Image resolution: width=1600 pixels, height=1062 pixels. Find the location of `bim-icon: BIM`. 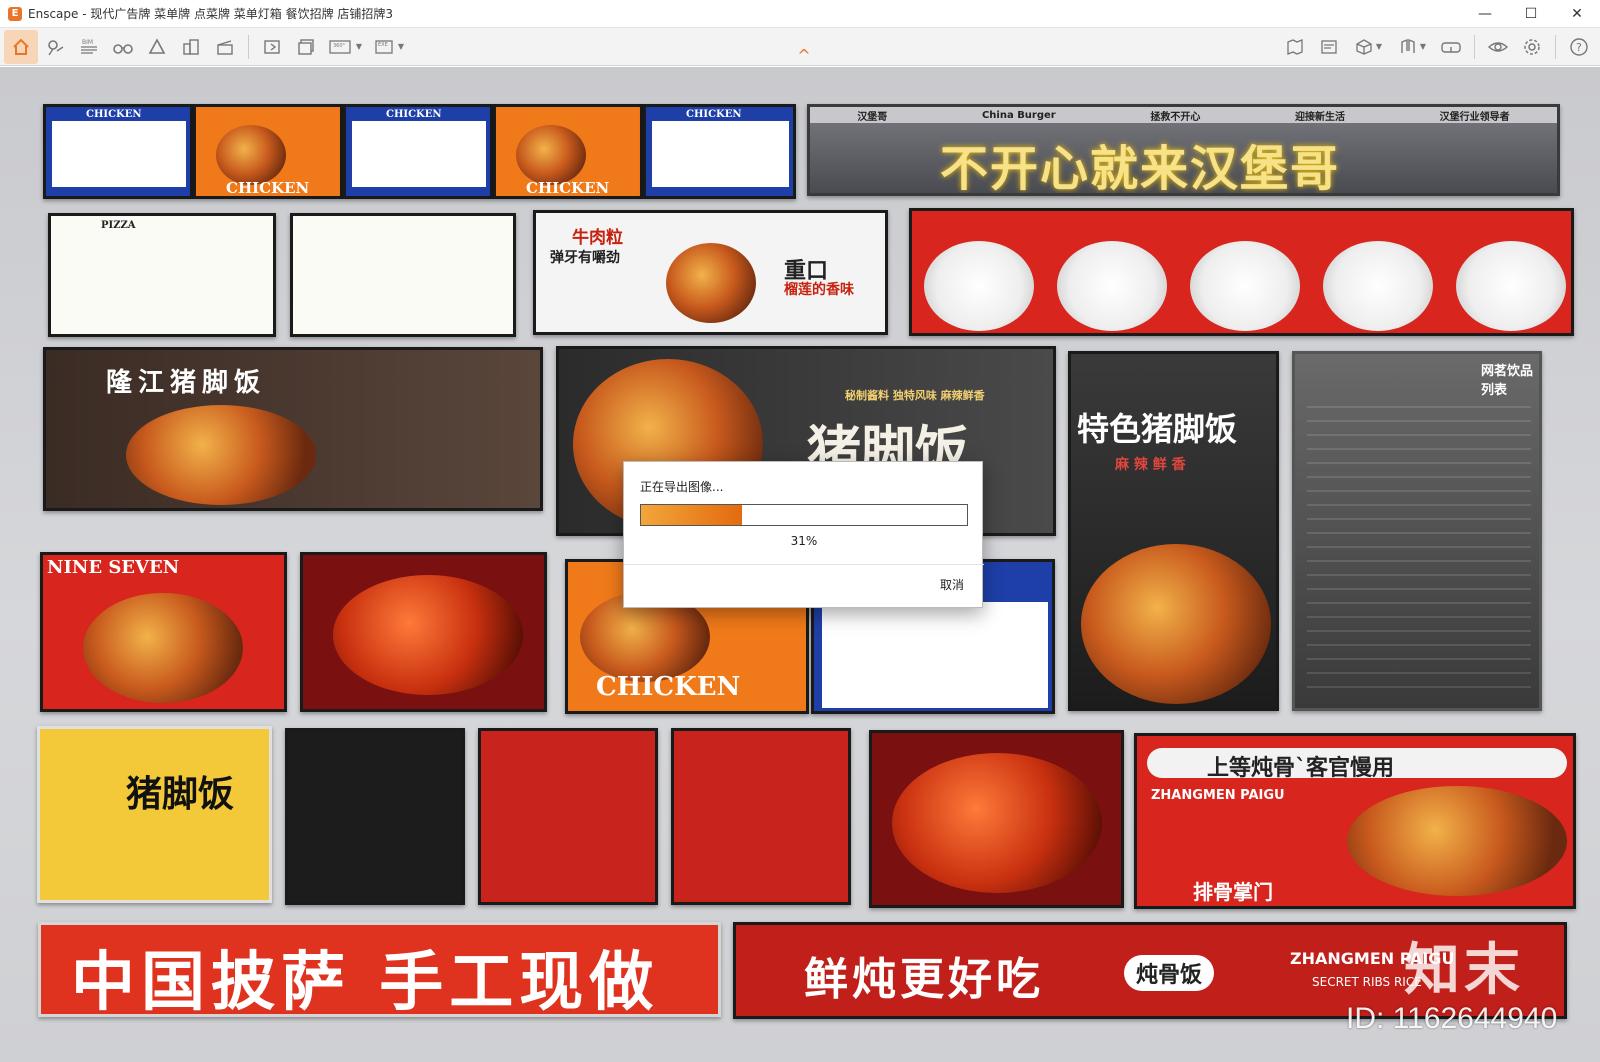

bim-icon: BIM is located at coordinates (89, 46).